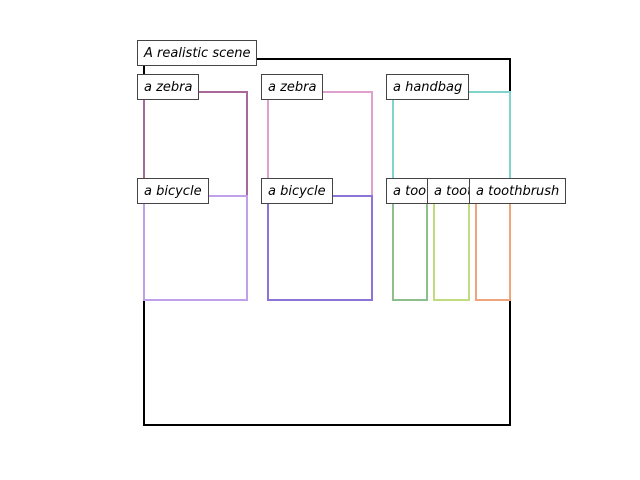  I want to click on object-label-zebra-2: a zebra, so click(292, 87).